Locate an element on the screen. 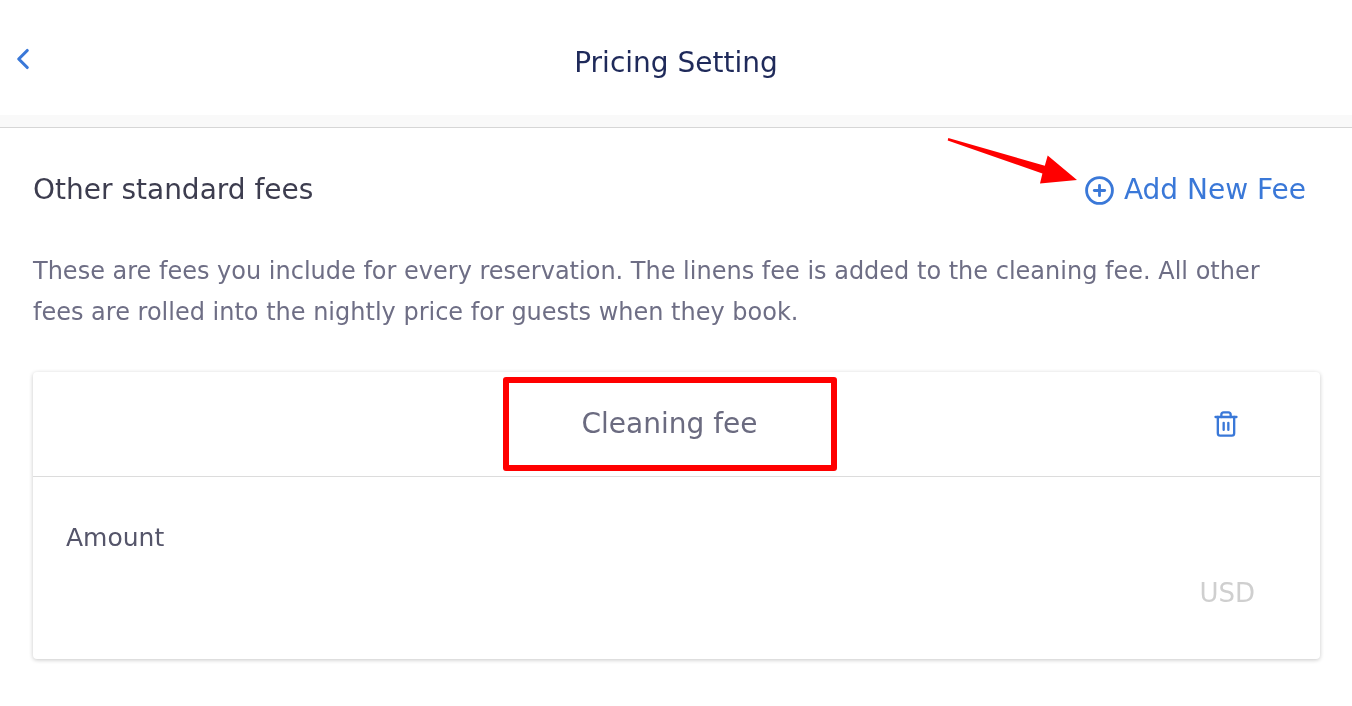 Image resolution: width=1352 pixels, height=706 pixels. plus-circle-icon is located at coordinates (1099, 190).